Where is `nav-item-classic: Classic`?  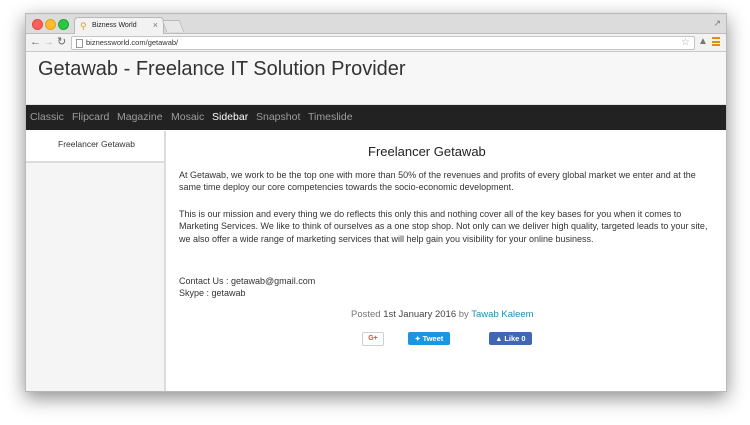 nav-item-classic: Classic is located at coordinates (47, 117).